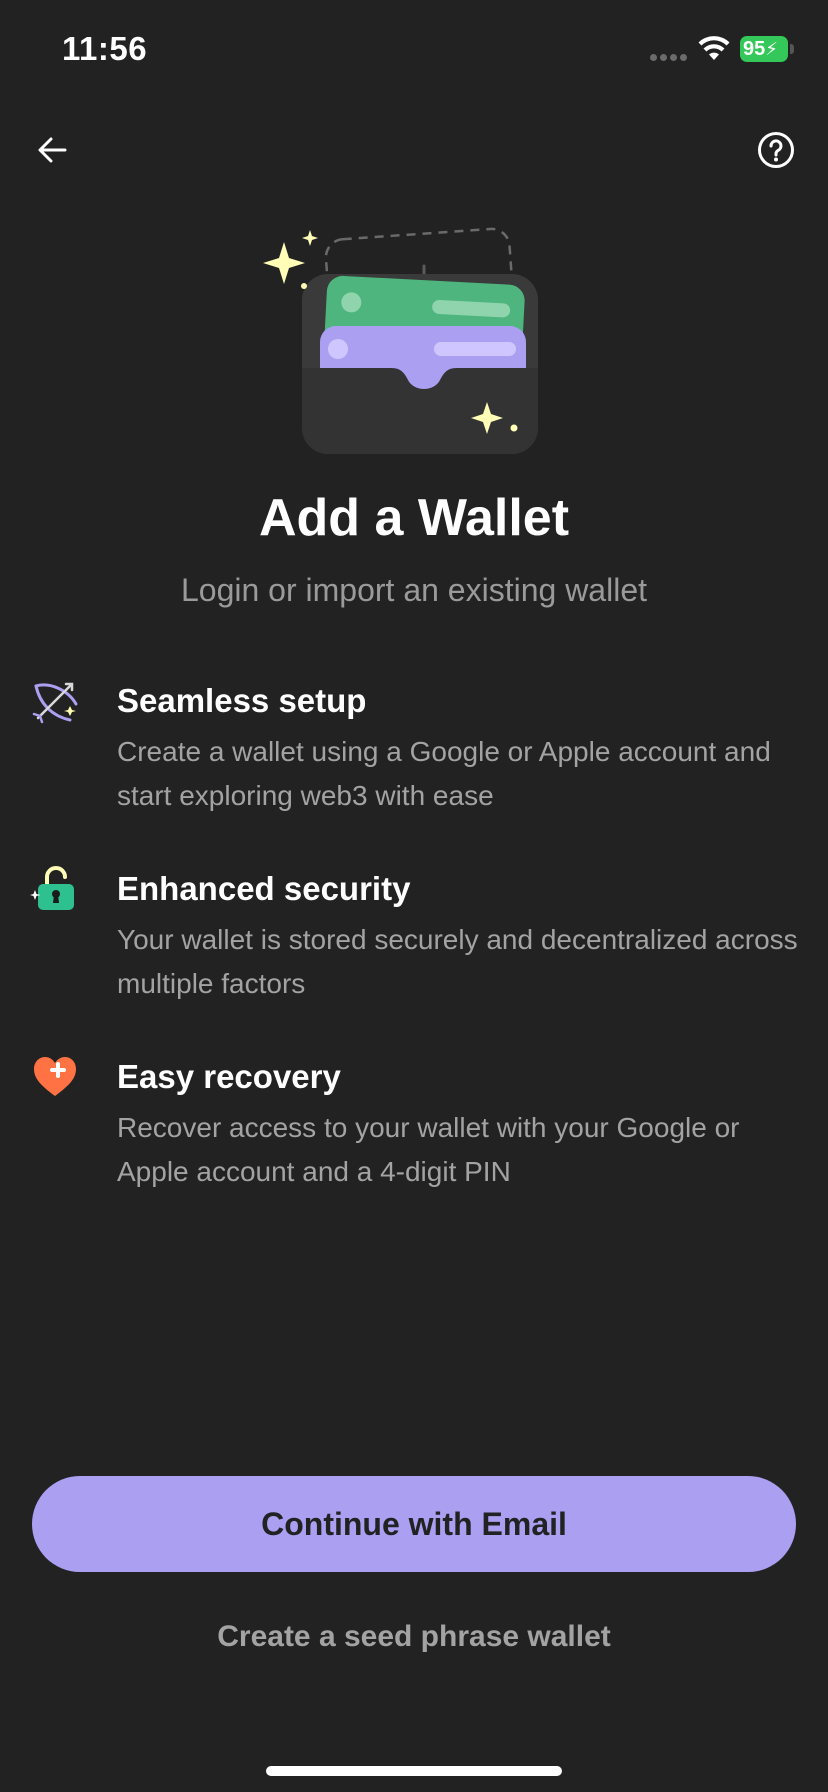  Describe the element at coordinates (400, 340) in the screenshot. I see `wallet-illustration` at that location.